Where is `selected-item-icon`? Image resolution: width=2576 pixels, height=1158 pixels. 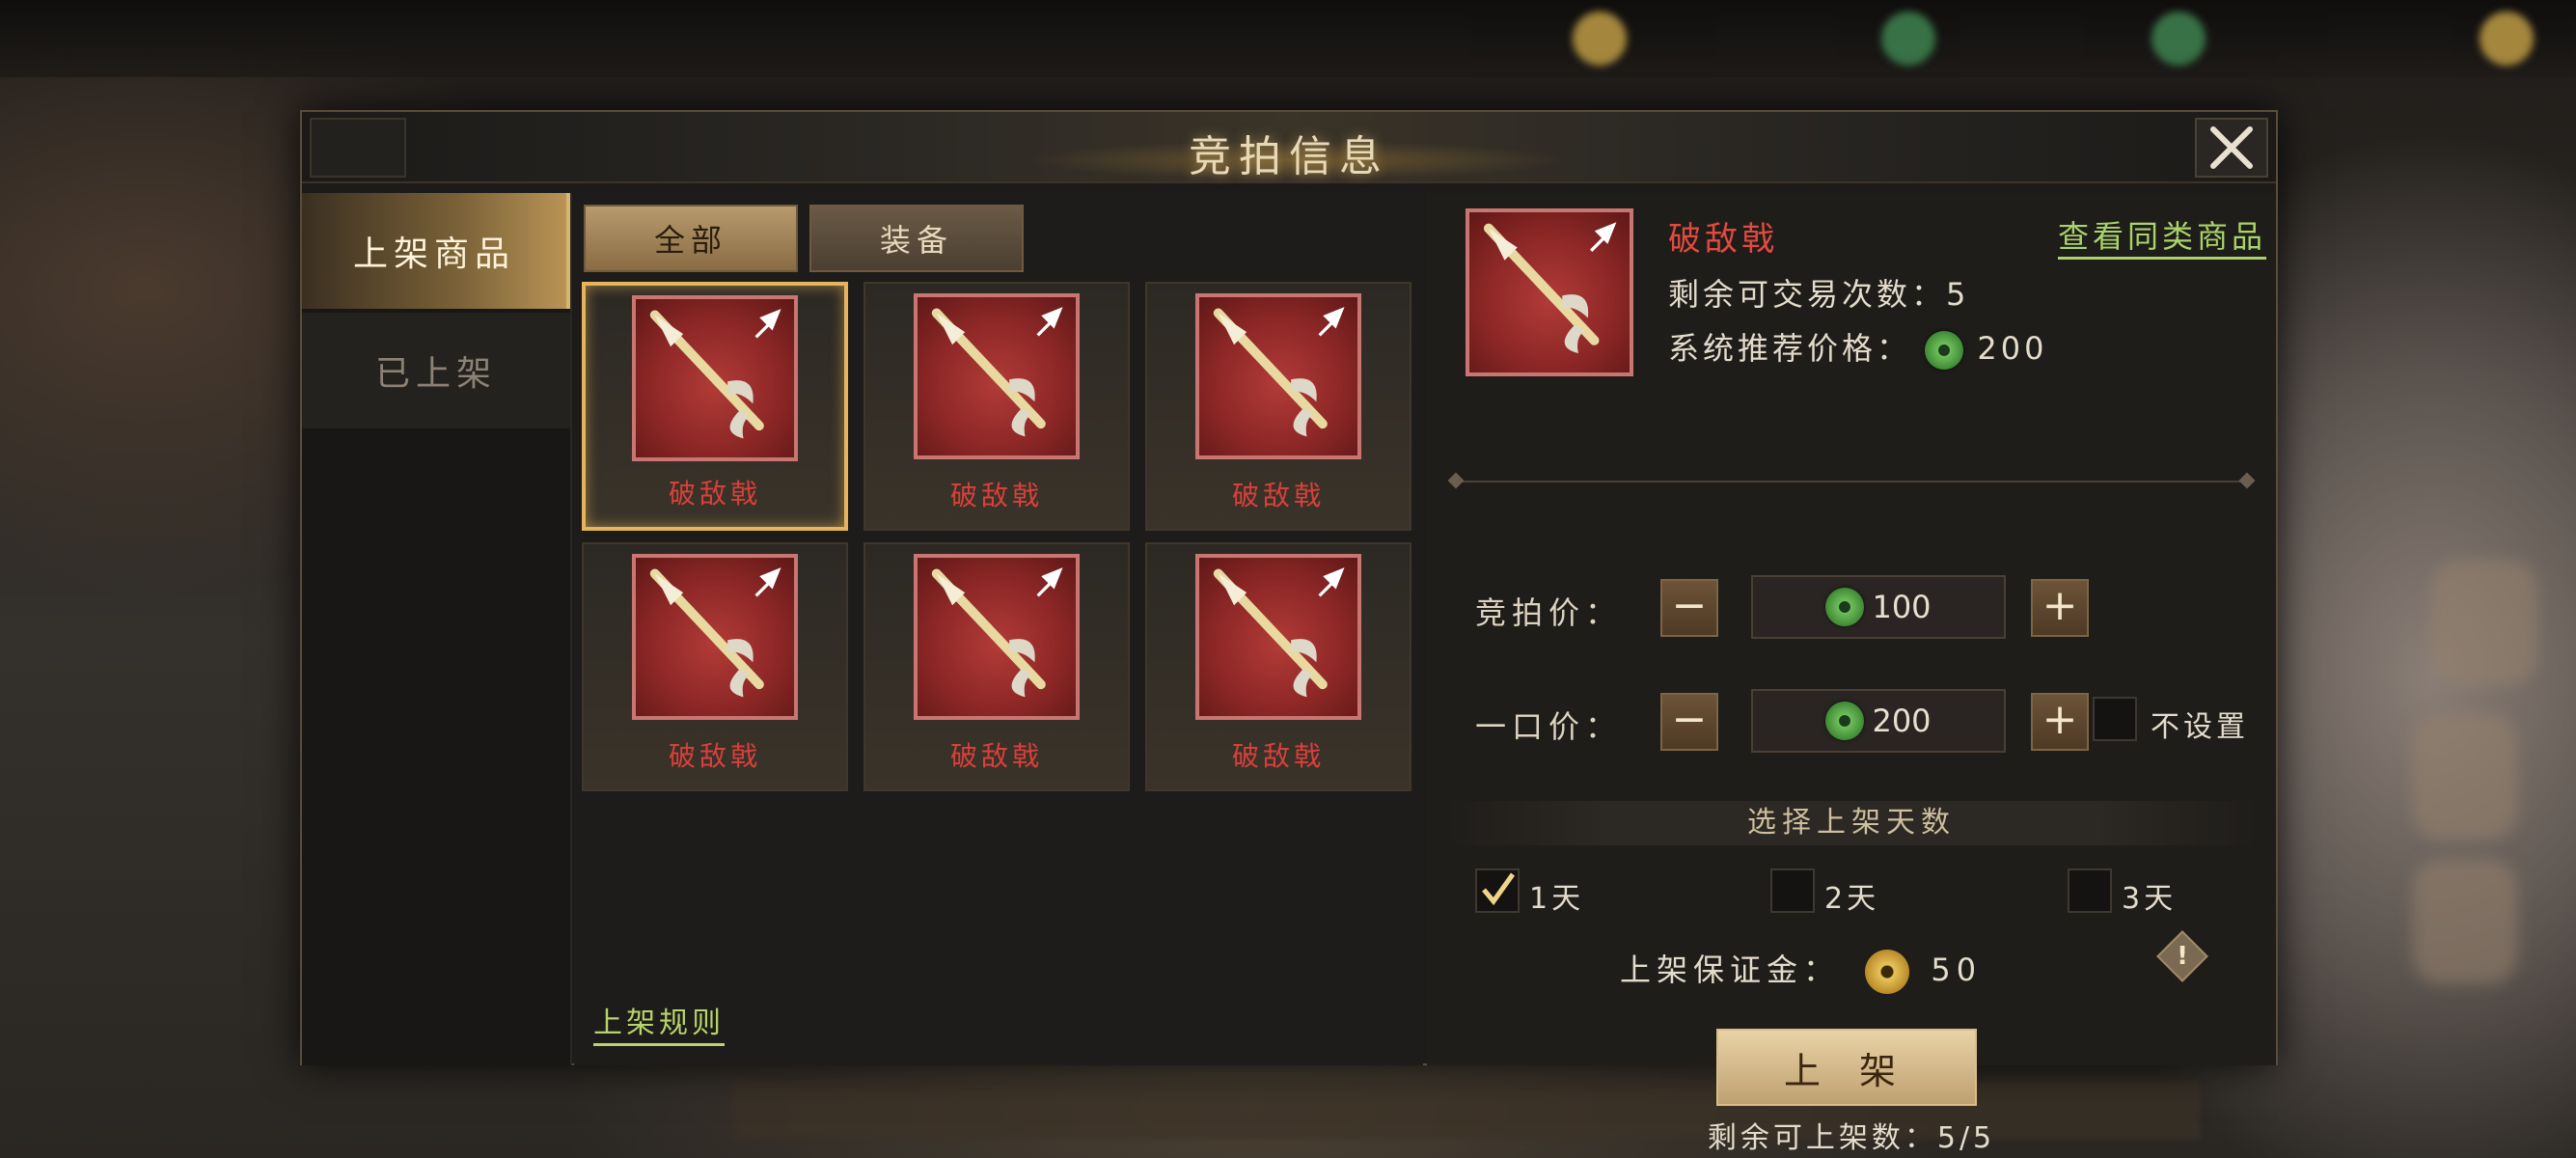 selected-item-icon is located at coordinates (1549, 292).